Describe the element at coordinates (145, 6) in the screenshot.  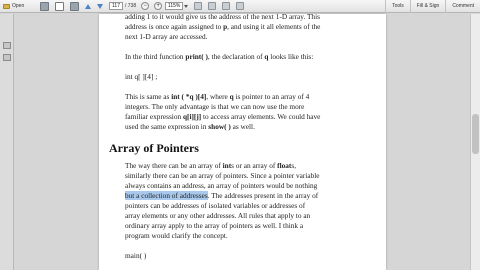
I see `zoom-out-button: −` at that location.